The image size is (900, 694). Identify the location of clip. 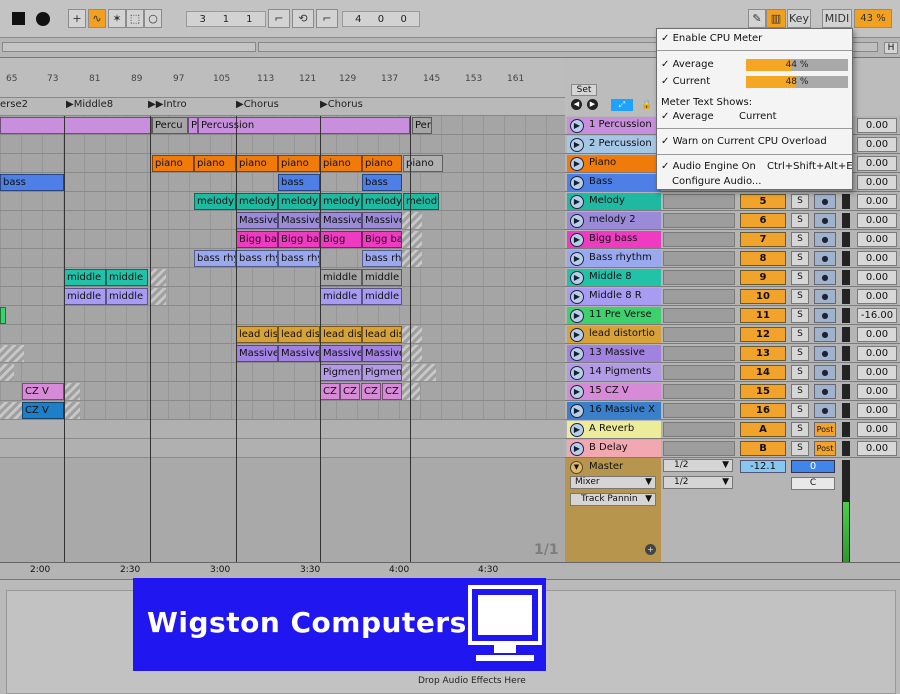
(3, 315).